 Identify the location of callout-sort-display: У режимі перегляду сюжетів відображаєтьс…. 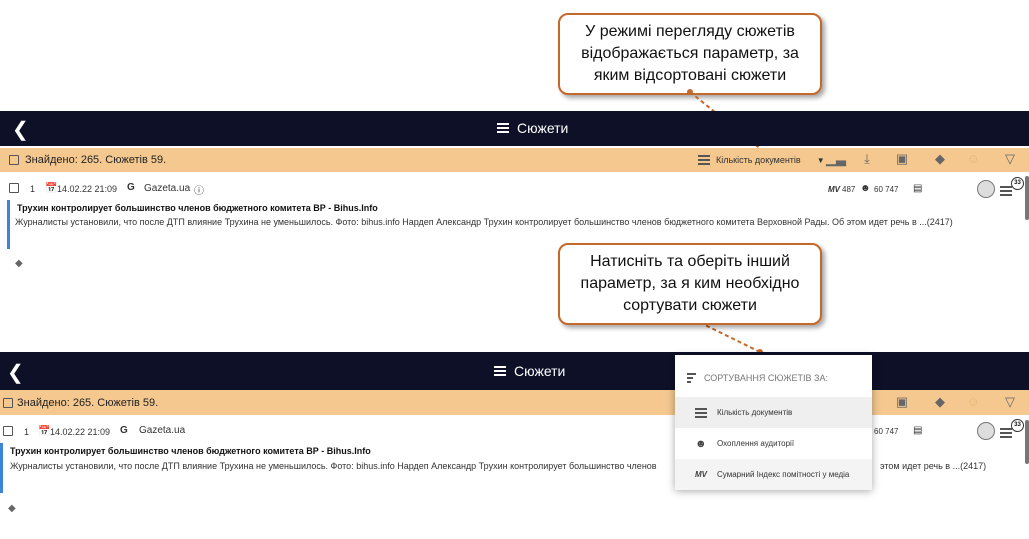
(690, 54).